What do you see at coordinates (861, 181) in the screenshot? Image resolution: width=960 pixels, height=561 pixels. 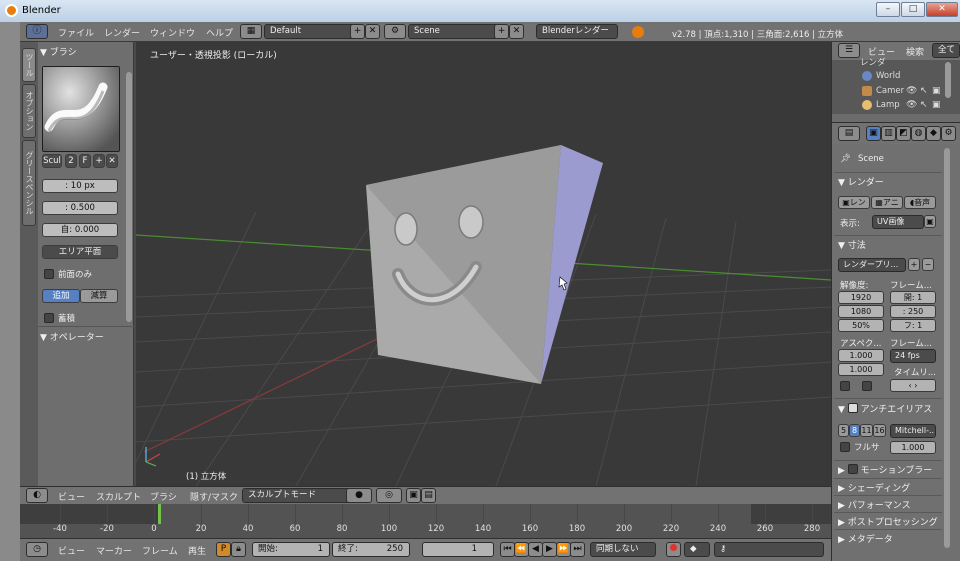 I see `render-section-header: ▼ レンダー` at bounding box center [861, 181].